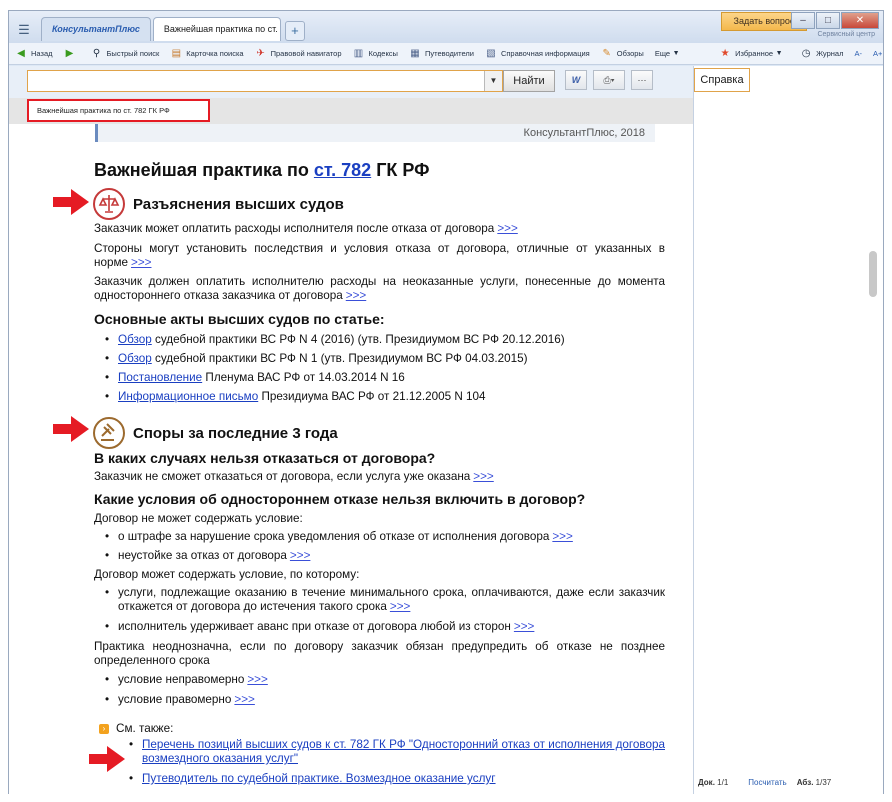 The height and width of the screenshot is (802, 892). I want to click on close-button: ✕, so click(860, 20).